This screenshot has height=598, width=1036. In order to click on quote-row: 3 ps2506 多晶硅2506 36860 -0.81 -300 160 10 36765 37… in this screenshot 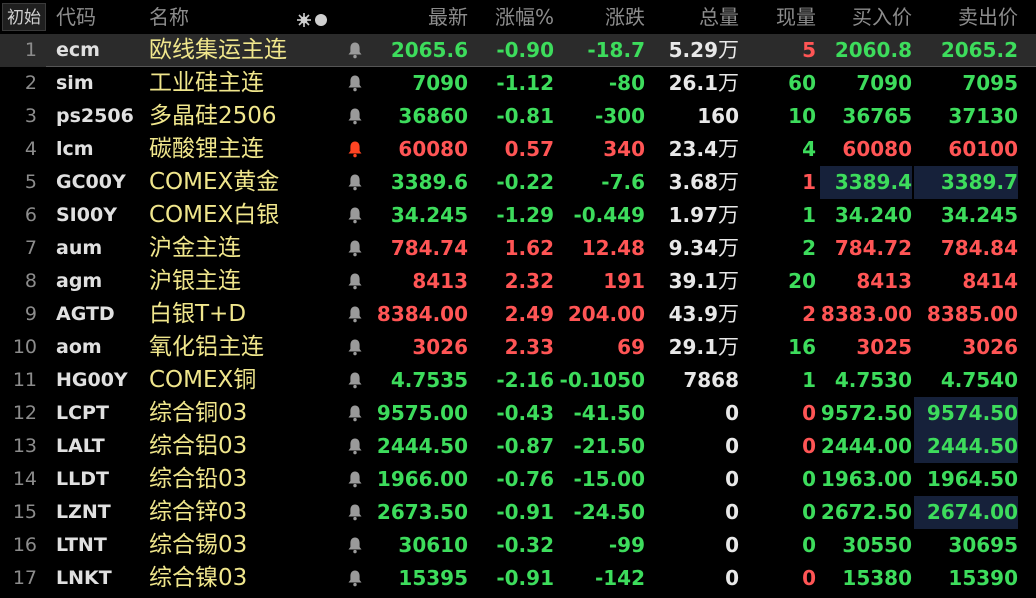, I will do `click(518, 116)`.